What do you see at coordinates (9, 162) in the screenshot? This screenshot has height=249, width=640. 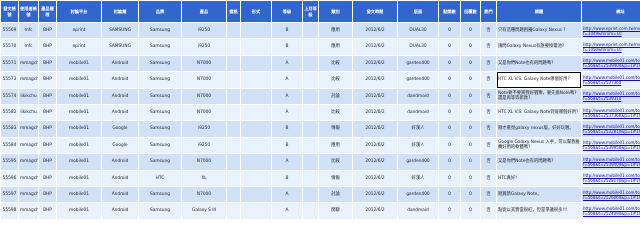 I see `post-id-cell: 55595` at bounding box center [9, 162].